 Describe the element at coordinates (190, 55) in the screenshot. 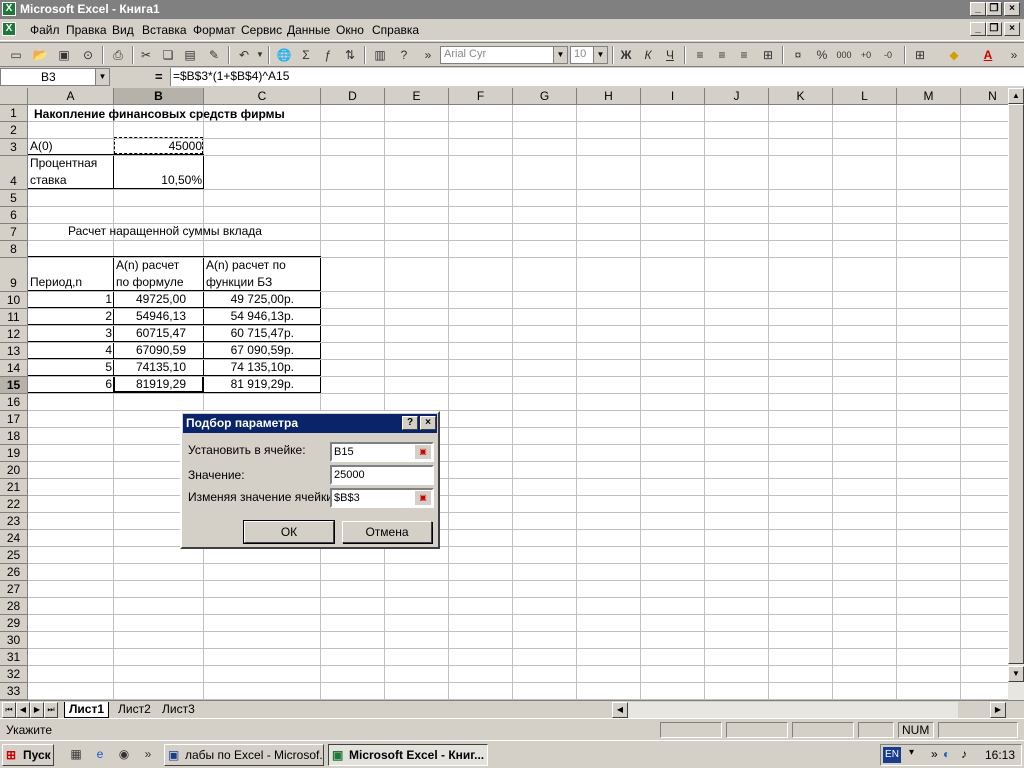

I see `paste-icon: ▤` at that location.